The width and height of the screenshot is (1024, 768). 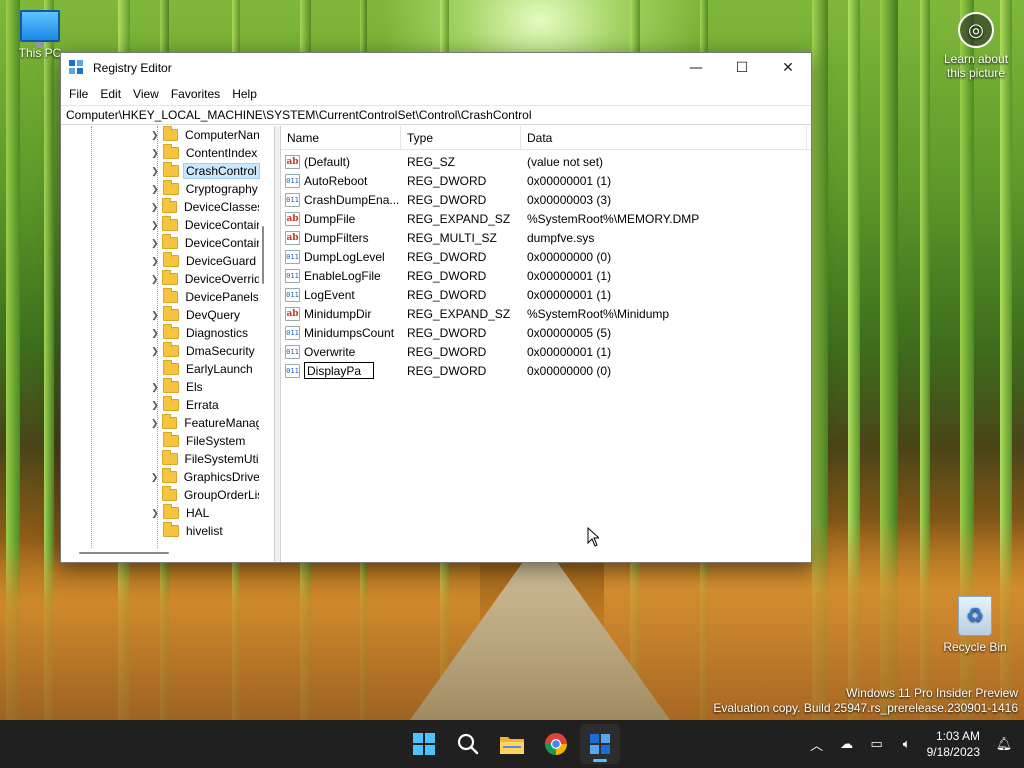 I want to click on registry-editor-taskbar-button, so click(x=600, y=744).